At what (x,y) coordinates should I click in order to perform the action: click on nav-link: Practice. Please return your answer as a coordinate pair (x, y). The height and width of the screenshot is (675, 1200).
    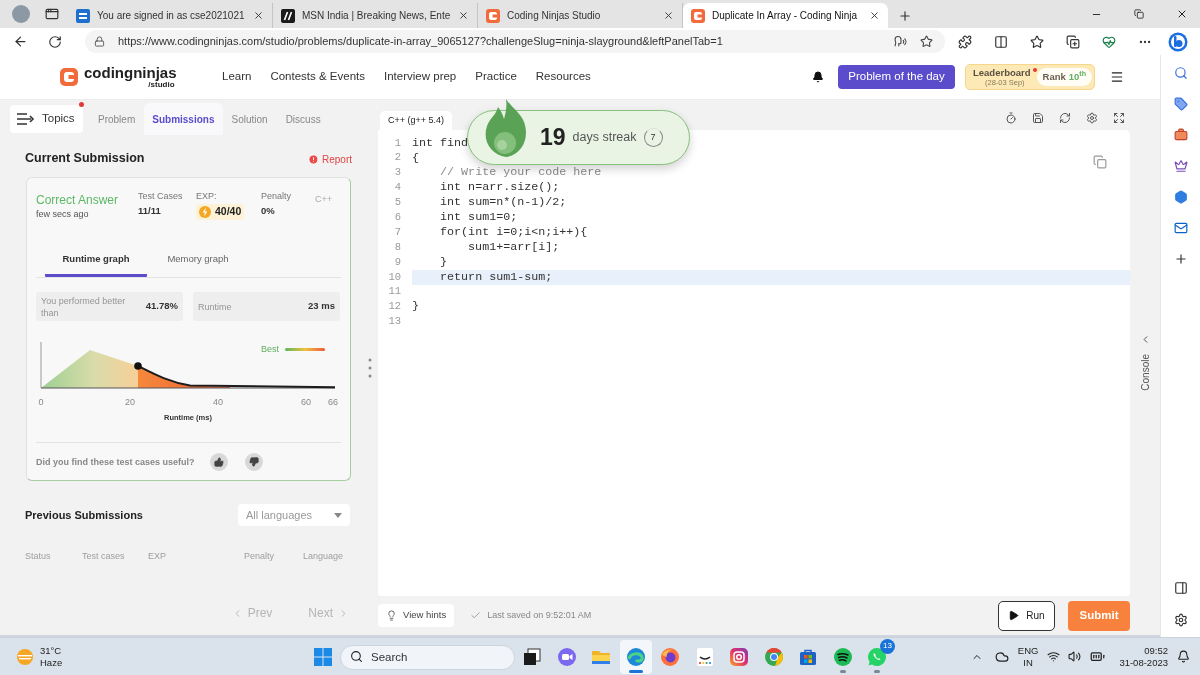
    Looking at the image, I should click on (496, 77).